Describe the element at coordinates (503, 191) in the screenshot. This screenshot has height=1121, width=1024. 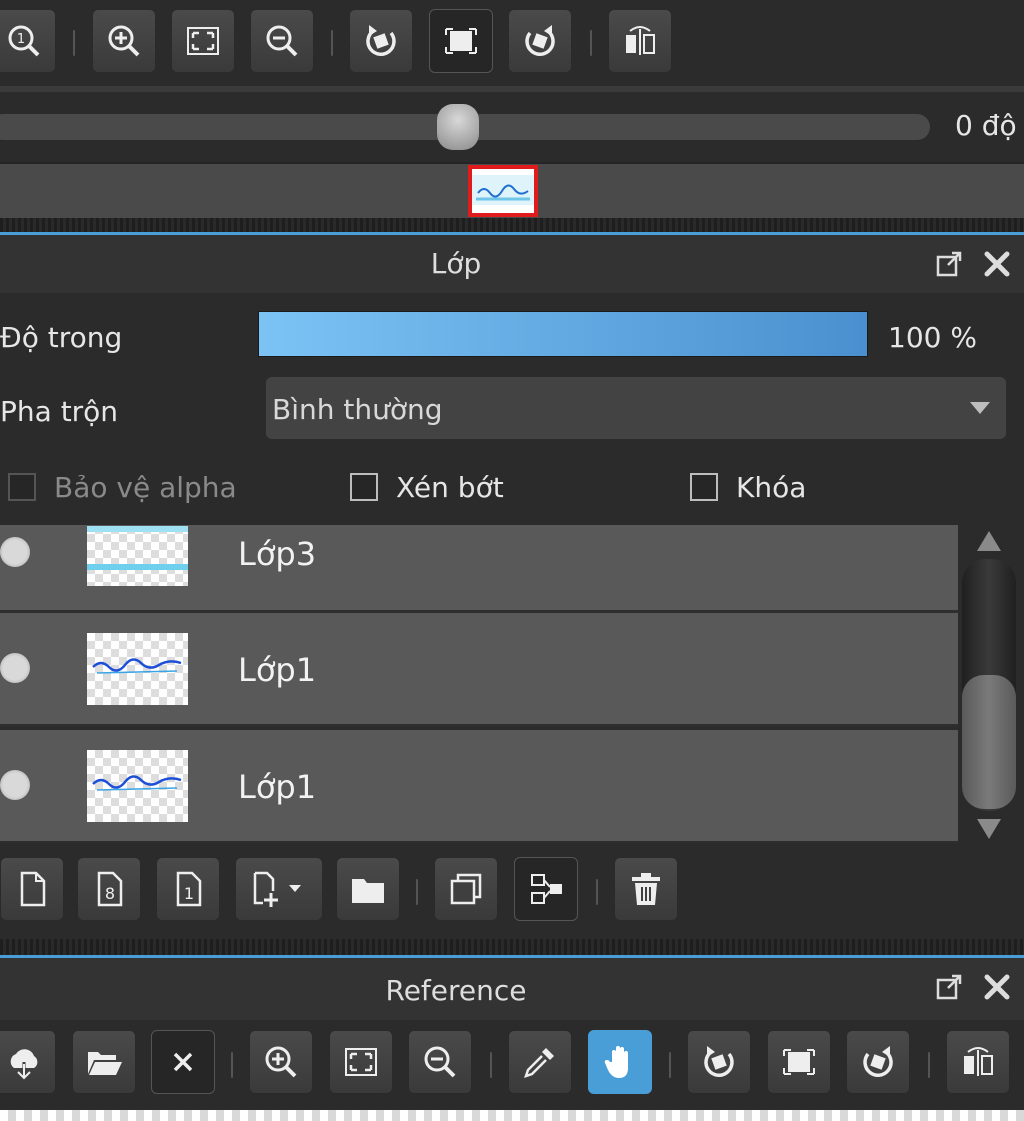
I see `navigator-thumbnail` at that location.